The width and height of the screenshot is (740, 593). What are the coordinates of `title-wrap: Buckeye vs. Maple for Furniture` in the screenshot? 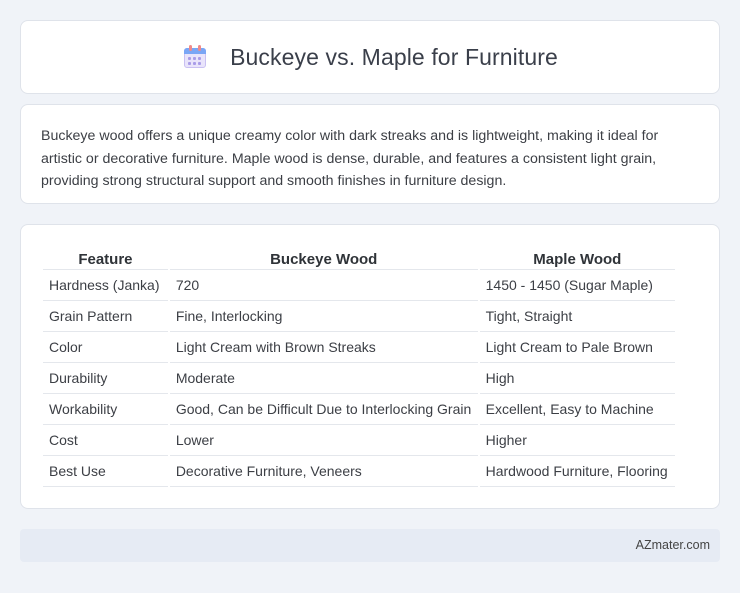 It's located at (370, 57).